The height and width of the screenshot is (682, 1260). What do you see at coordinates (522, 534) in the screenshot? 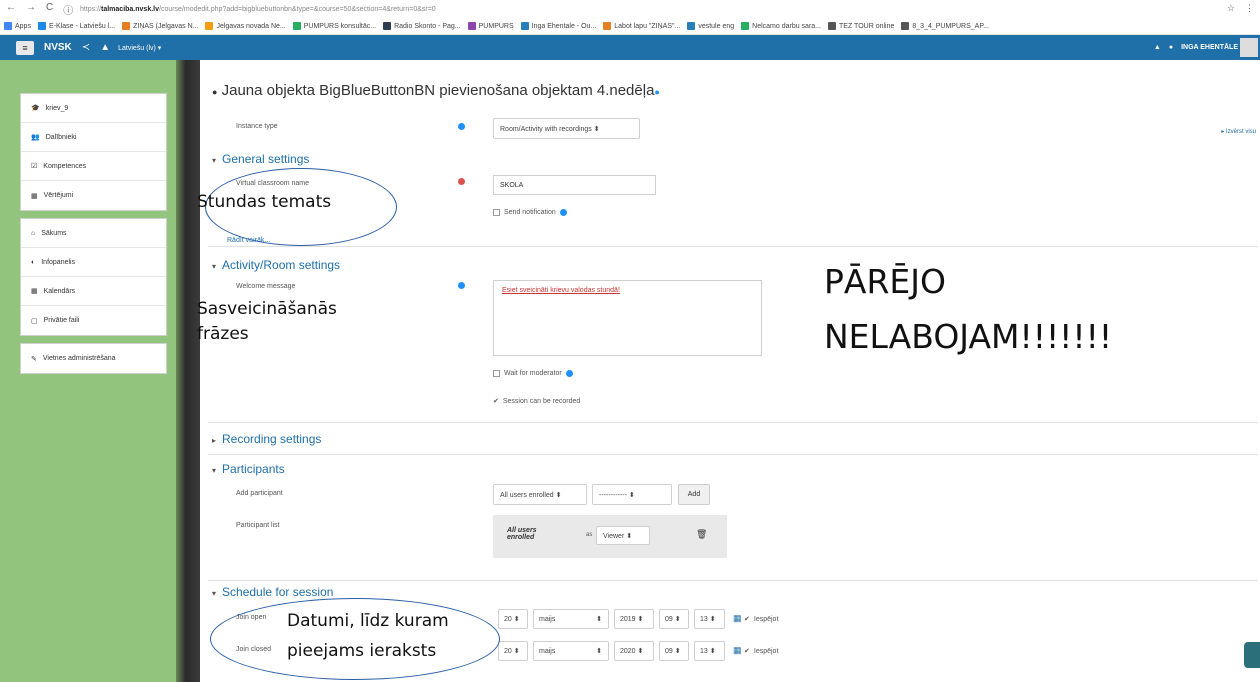
I see `participant-name: All users enrolled` at bounding box center [522, 534].